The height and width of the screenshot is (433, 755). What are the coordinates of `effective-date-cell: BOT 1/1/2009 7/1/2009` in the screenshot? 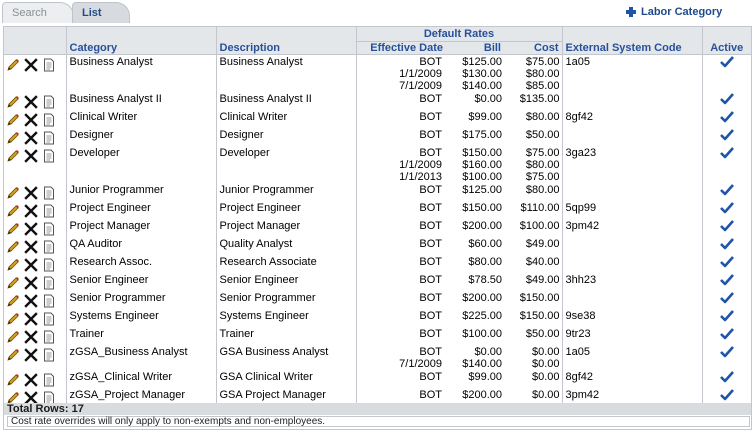 It's located at (400, 73).